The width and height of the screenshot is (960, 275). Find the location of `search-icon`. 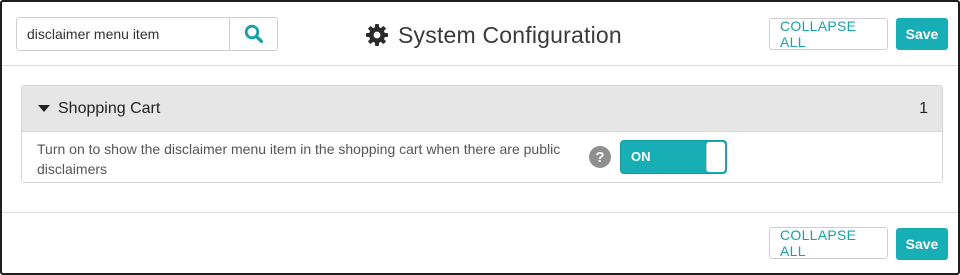

search-icon is located at coordinates (253, 34).